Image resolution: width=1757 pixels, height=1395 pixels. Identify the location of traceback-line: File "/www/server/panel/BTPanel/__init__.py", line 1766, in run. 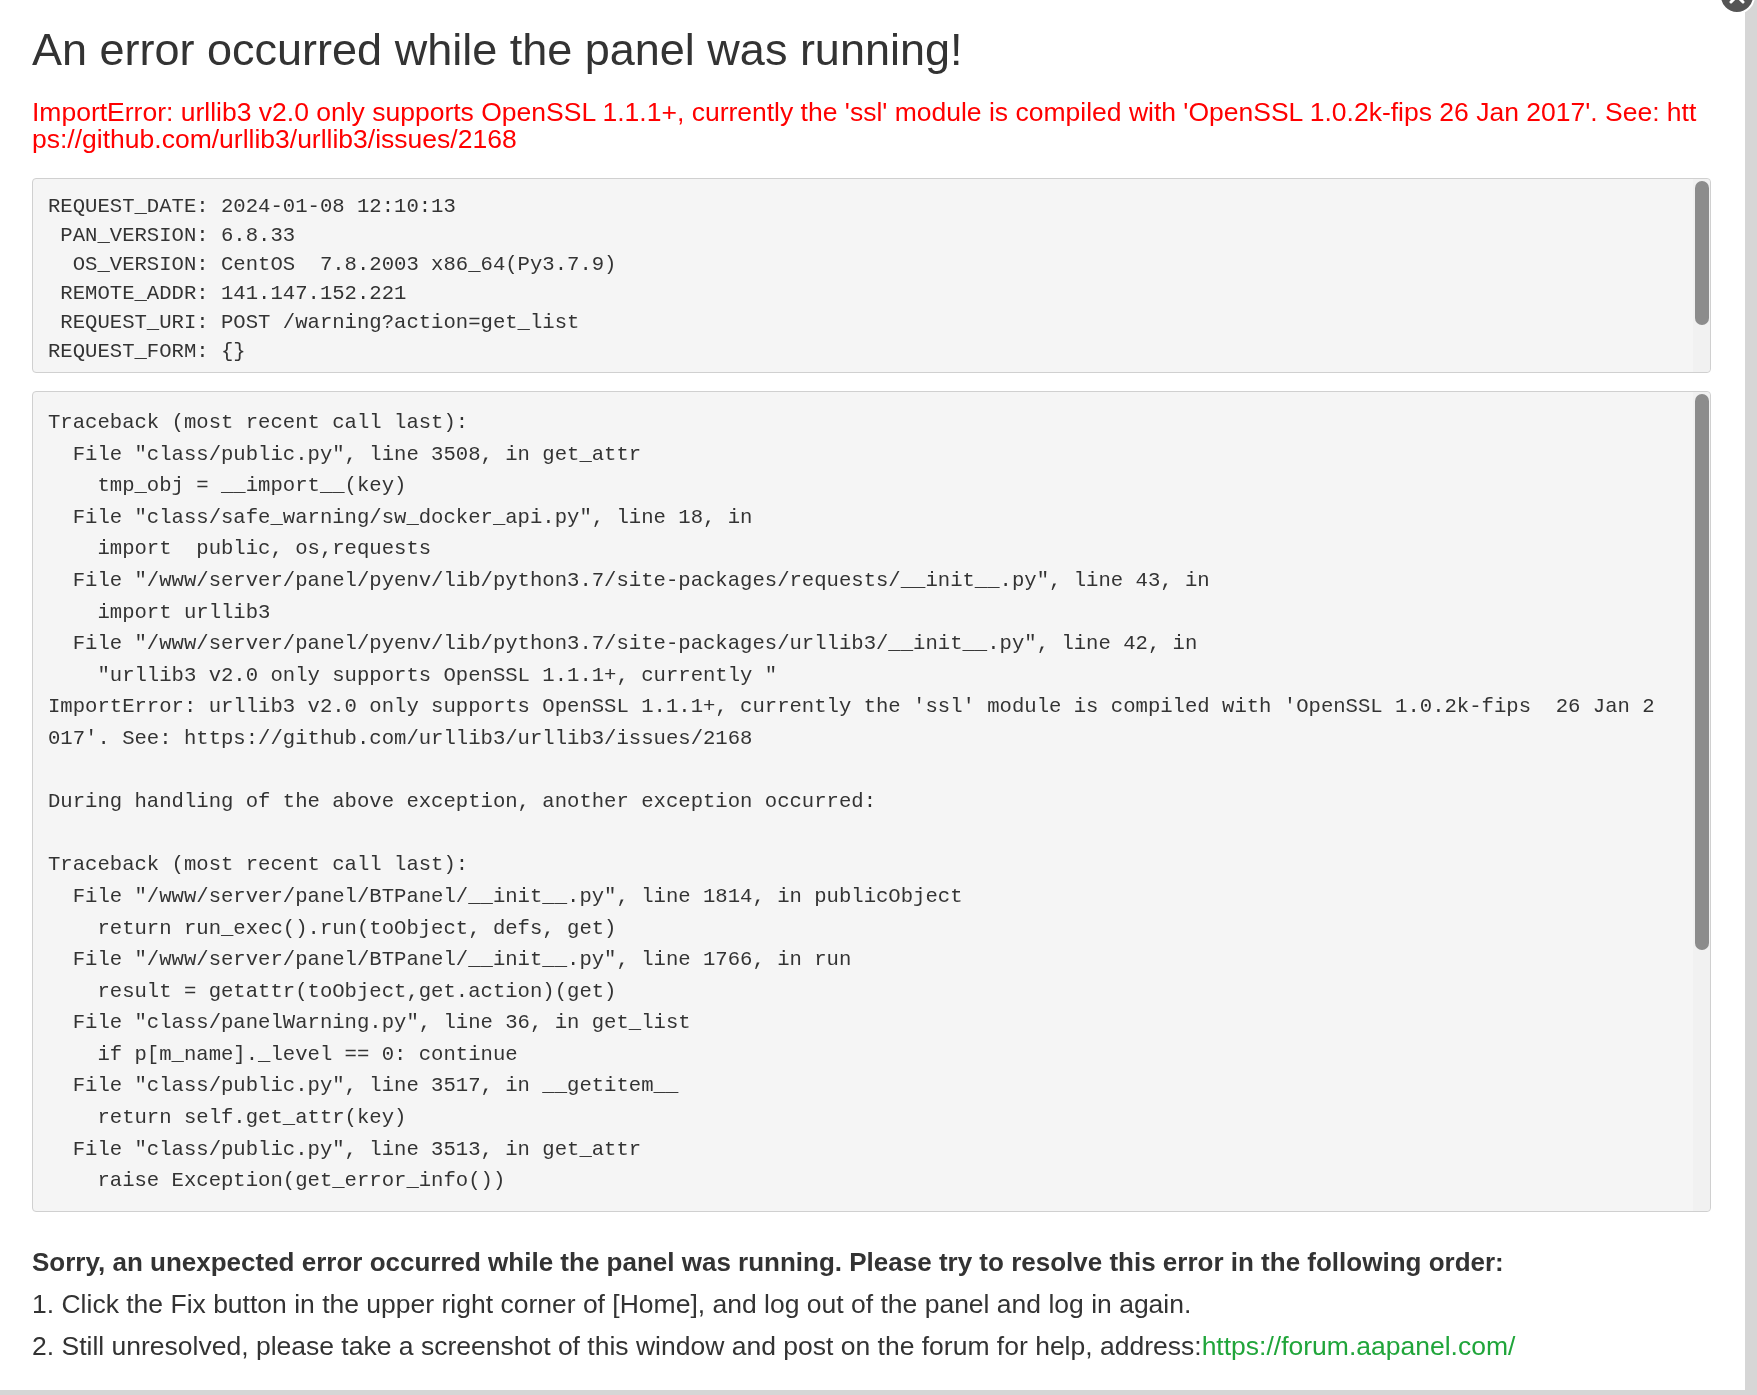
(461, 960).